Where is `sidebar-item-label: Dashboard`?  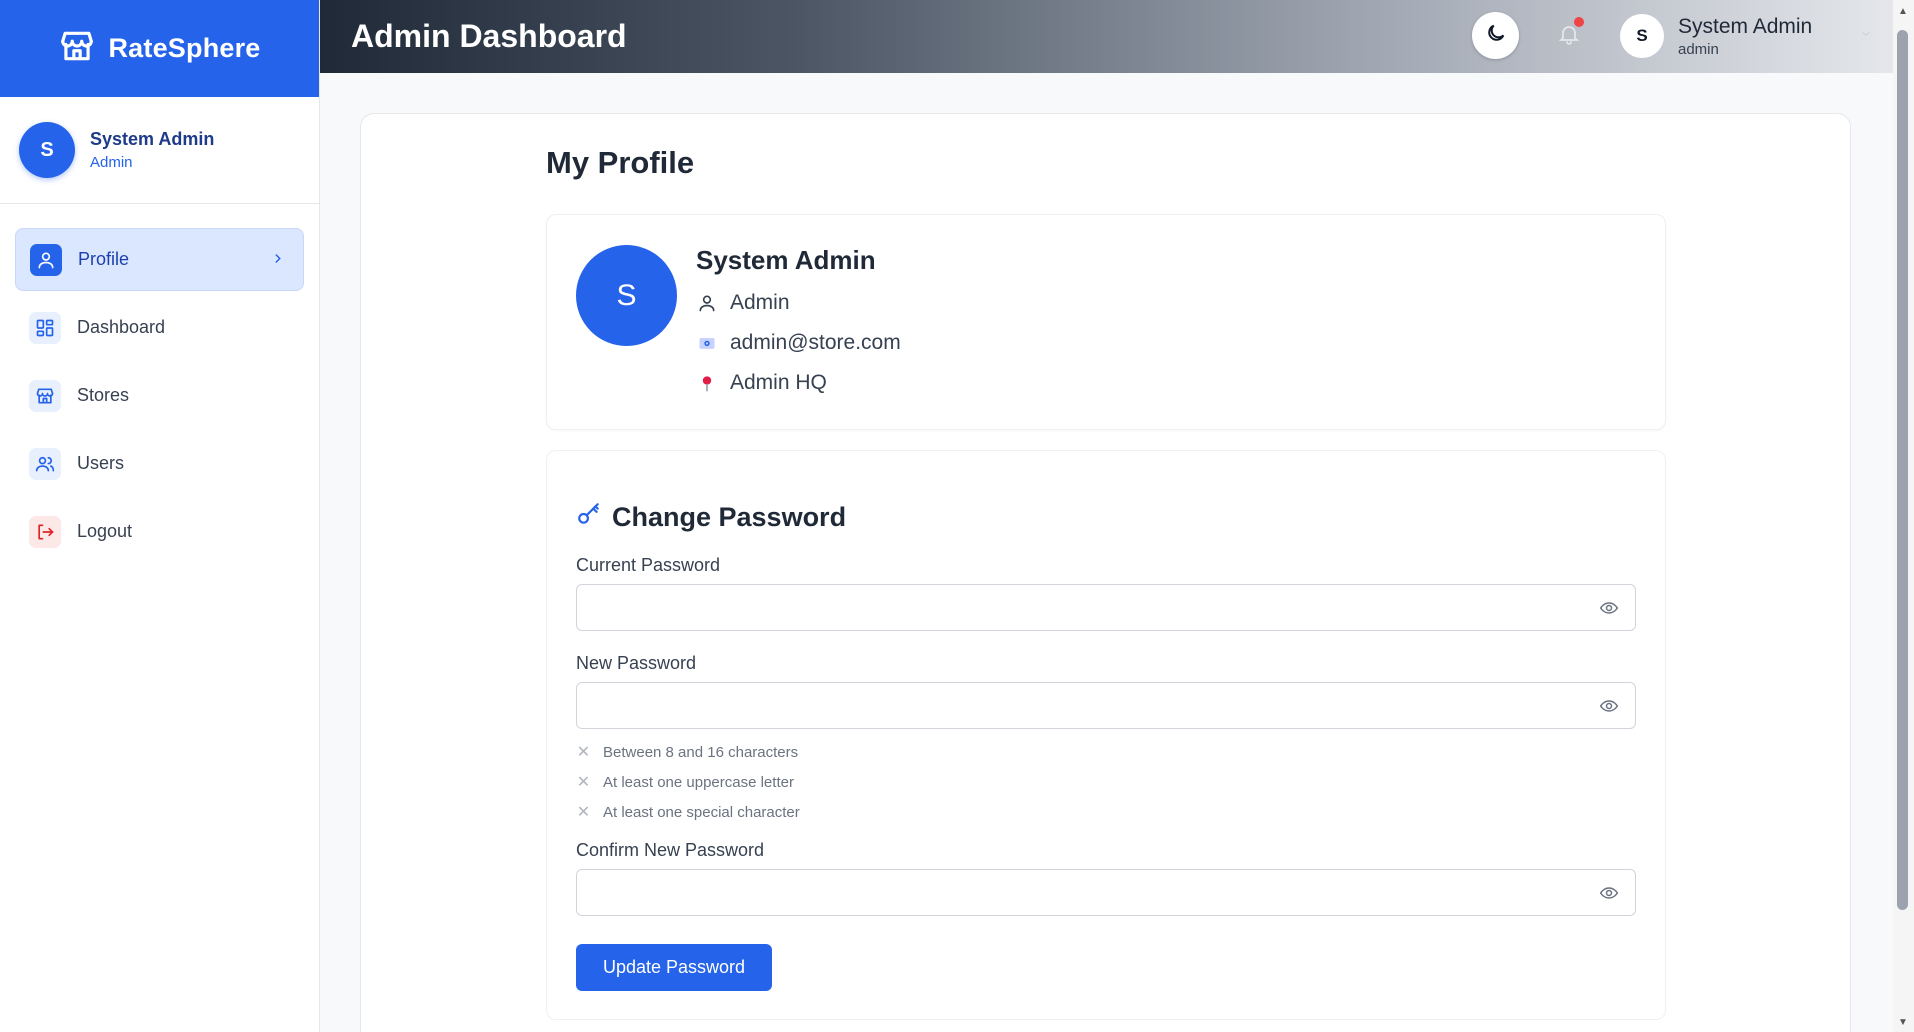 sidebar-item-label: Dashboard is located at coordinates (121, 327).